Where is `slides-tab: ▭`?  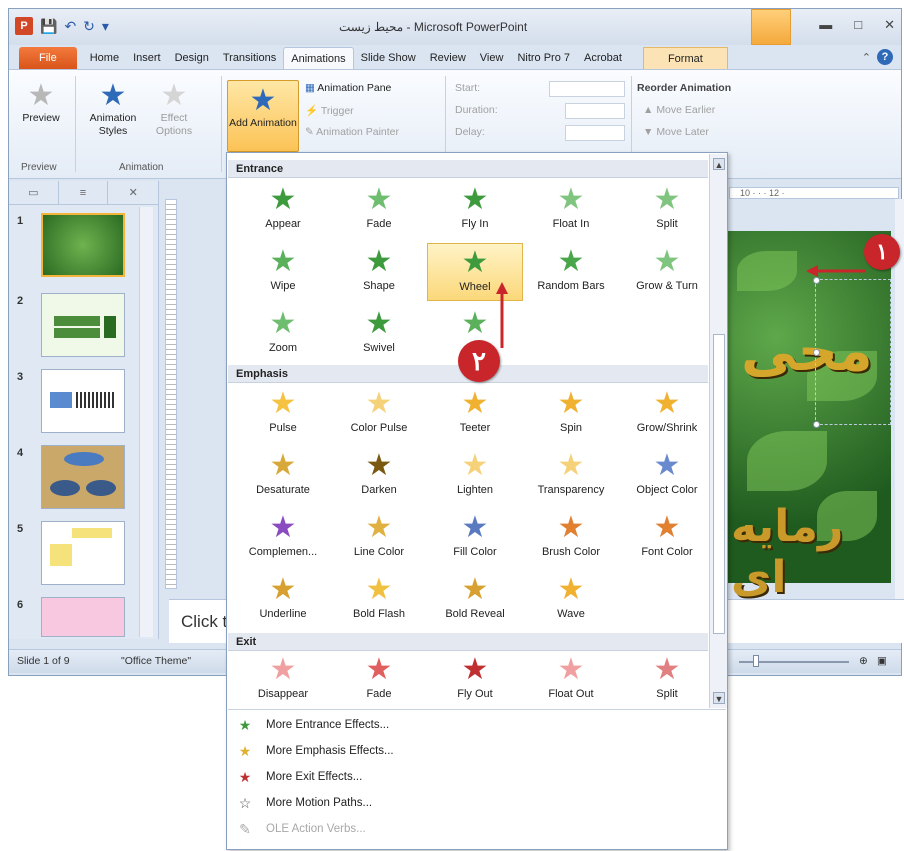 slides-tab: ▭ is located at coordinates (34, 193).